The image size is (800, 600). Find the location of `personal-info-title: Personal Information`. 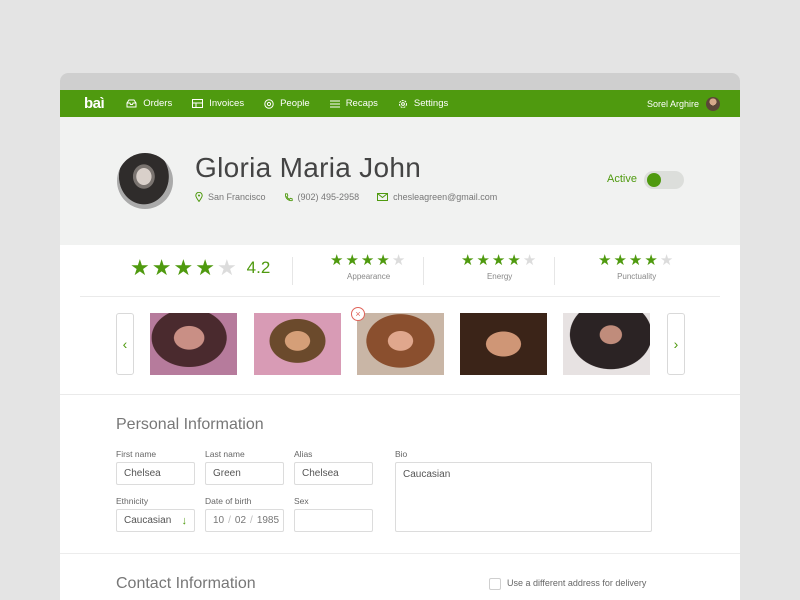

personal-info-title: Personal Information is located at coordinates (190, 424).